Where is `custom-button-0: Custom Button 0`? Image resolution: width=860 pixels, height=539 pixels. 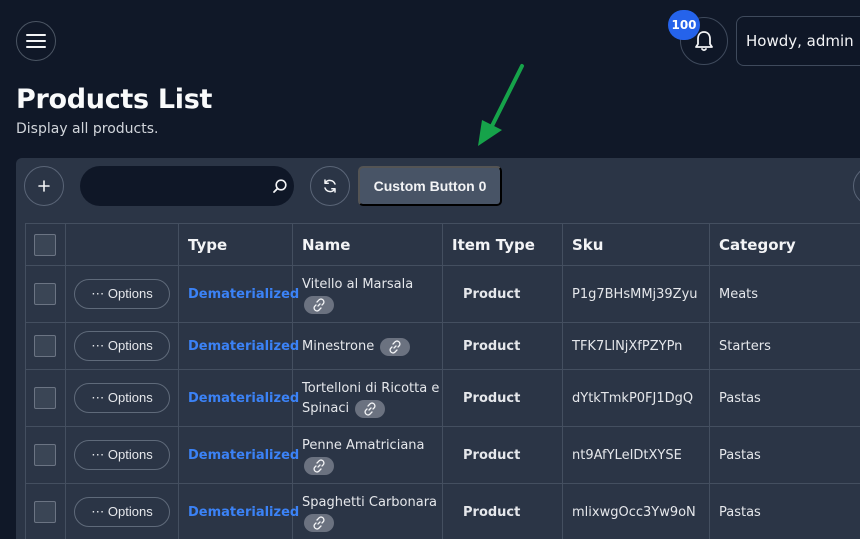 custom-button-0: Custom Button 0 is located at coordinates (430, 186).